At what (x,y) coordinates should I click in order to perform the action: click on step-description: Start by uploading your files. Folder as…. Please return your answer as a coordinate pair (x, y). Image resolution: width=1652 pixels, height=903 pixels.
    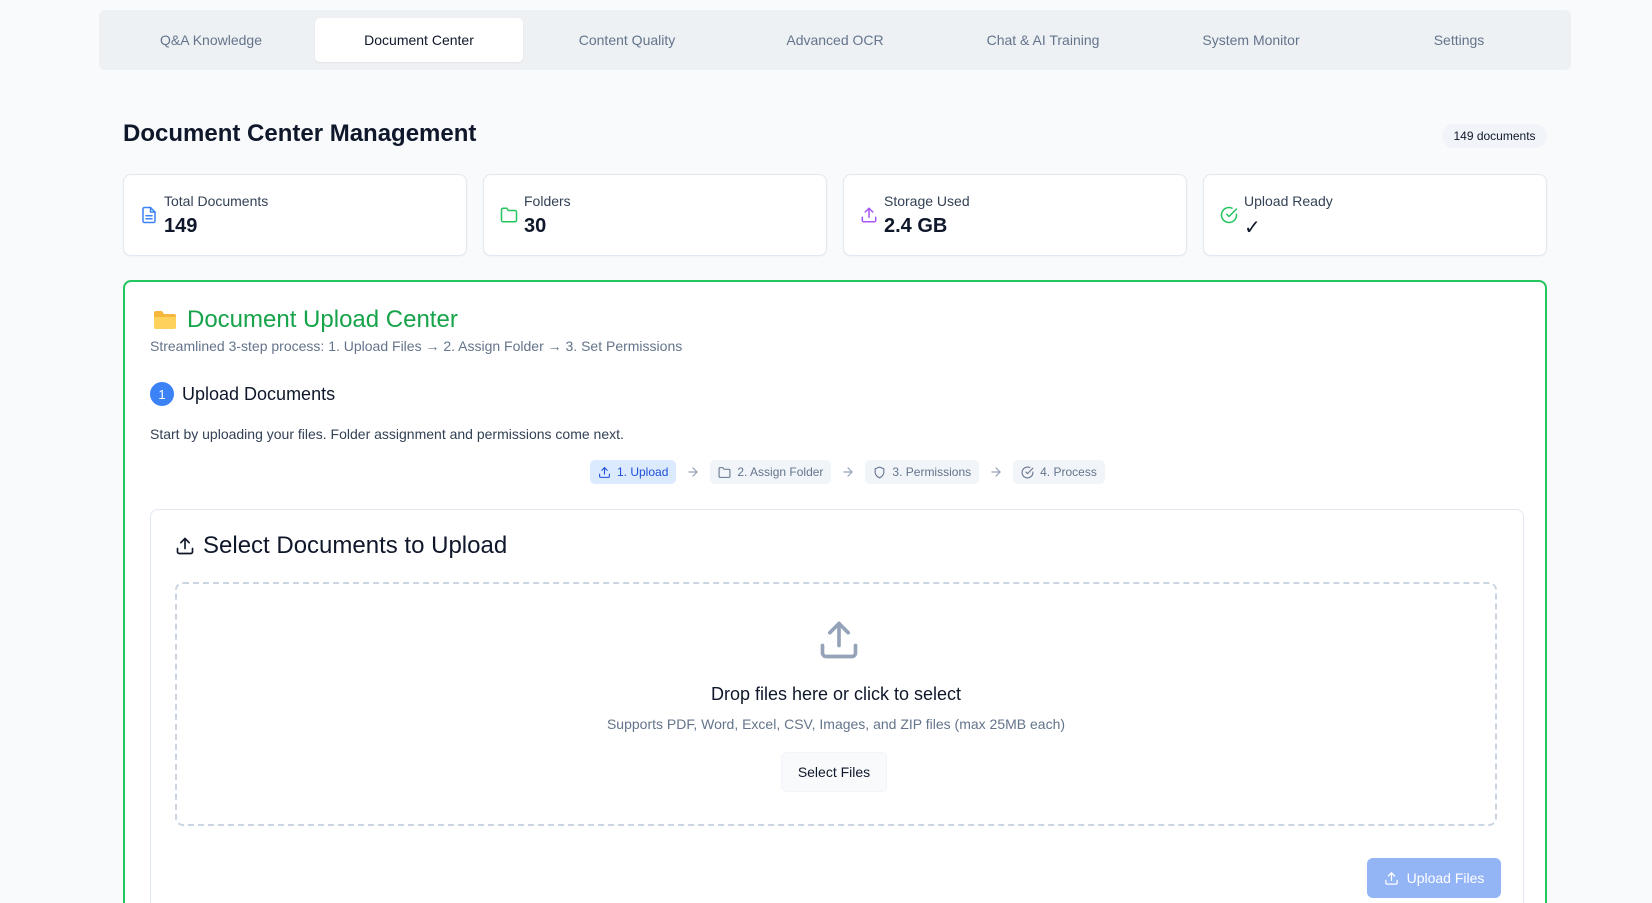
    Looking at the image, I should click on (387, 434).